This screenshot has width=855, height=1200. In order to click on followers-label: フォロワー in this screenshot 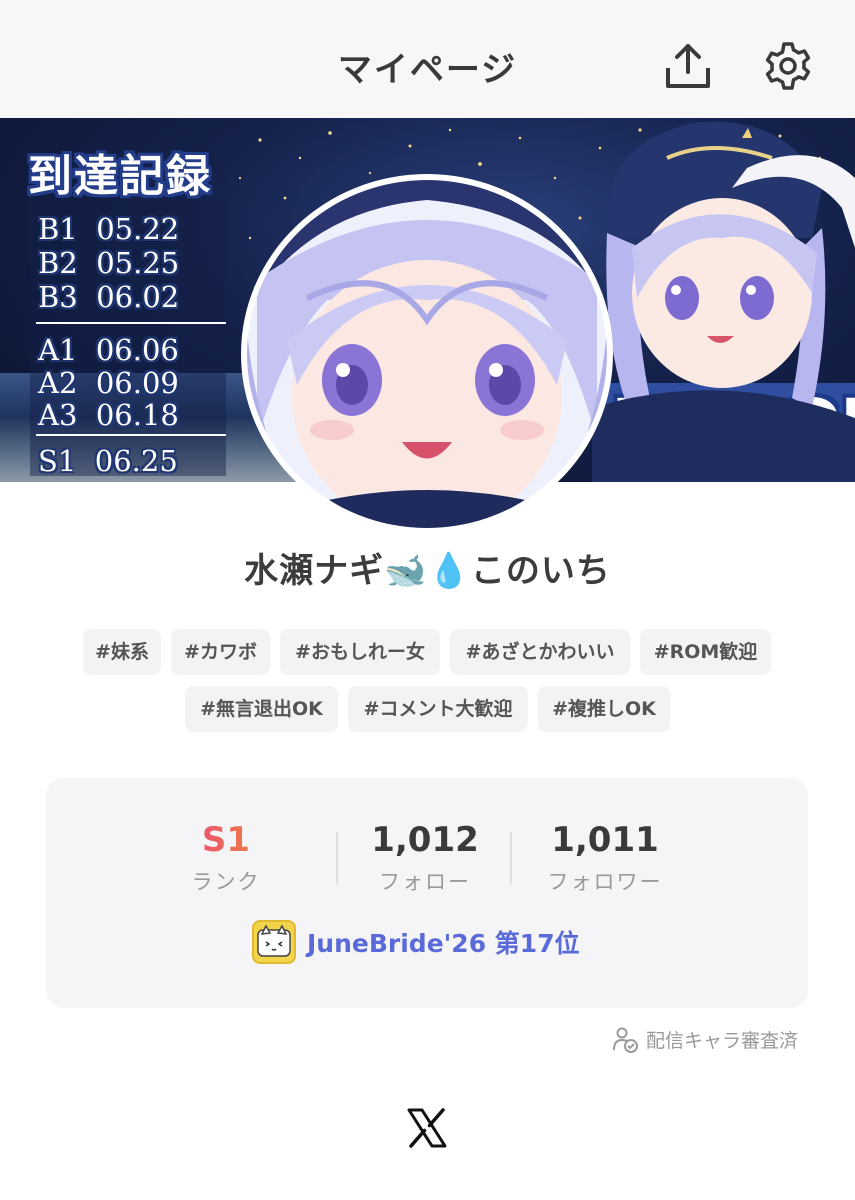, I will do `click(605, 882)`.